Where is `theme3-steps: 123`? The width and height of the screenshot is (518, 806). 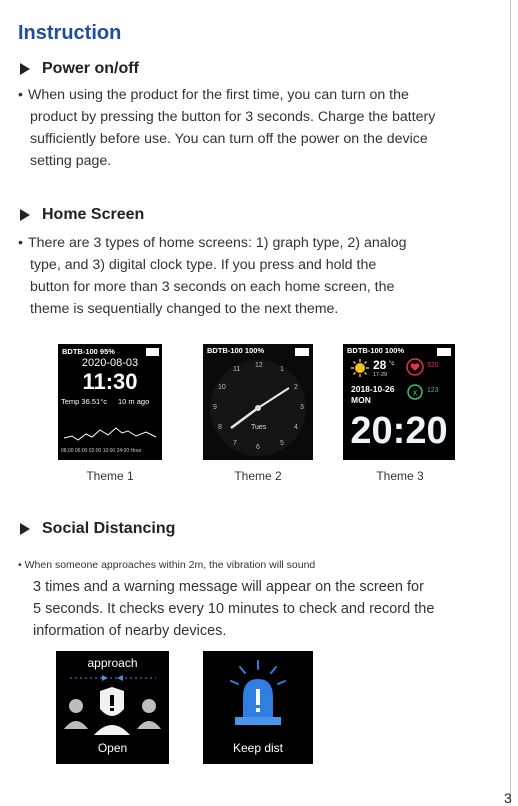
theme3-steps: 123 is located at coordinates (433, 390).